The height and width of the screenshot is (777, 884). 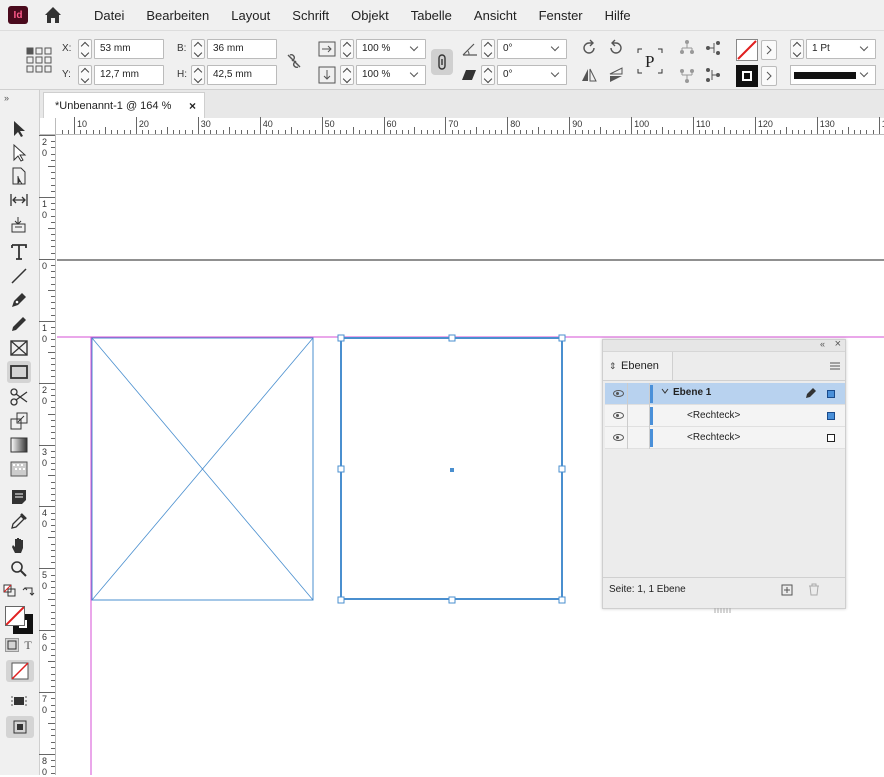 What do you see at coordinates (19, 701) in the screenshot?
I see `screen-mode-icon` at bounding box center [19, 701].